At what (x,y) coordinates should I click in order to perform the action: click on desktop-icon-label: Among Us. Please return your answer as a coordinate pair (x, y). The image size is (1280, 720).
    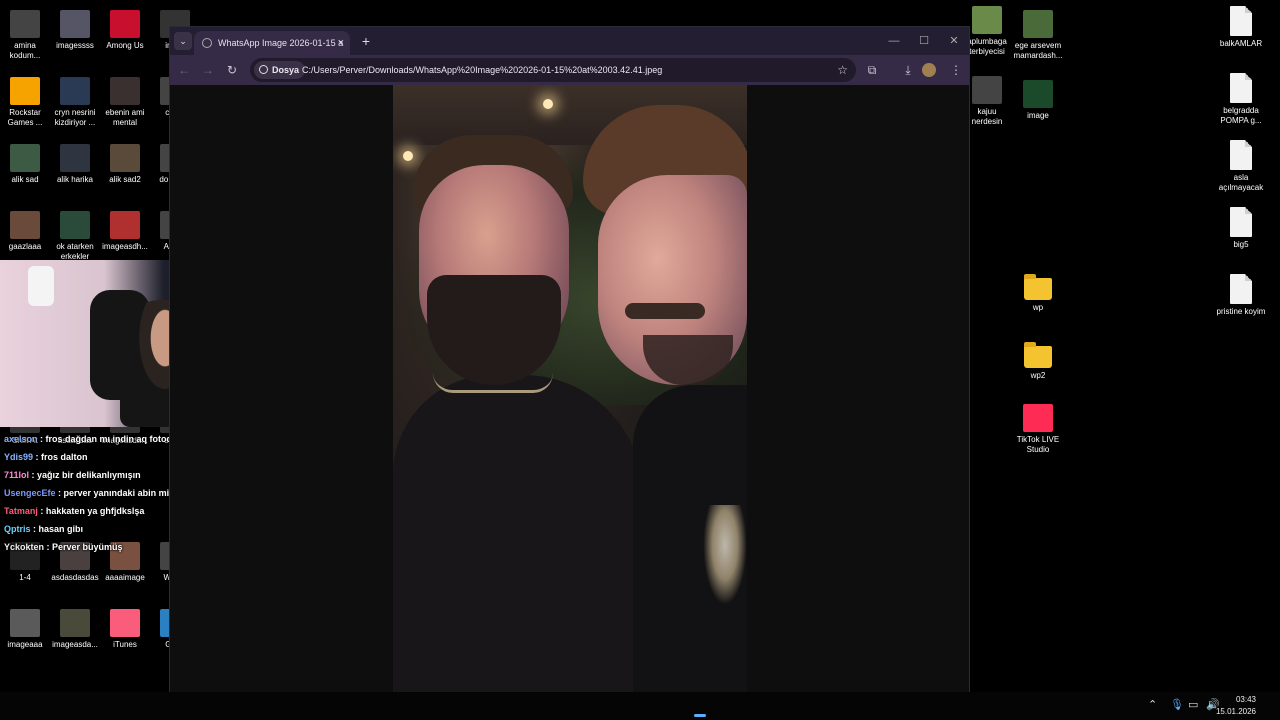
    Looking at the image, I should click on (125, 45).